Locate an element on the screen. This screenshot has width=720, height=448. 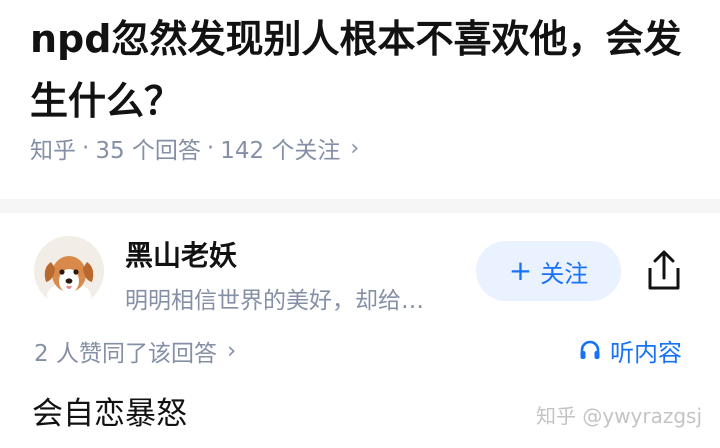
plus-icon: + is located at coordinates (520, 270).